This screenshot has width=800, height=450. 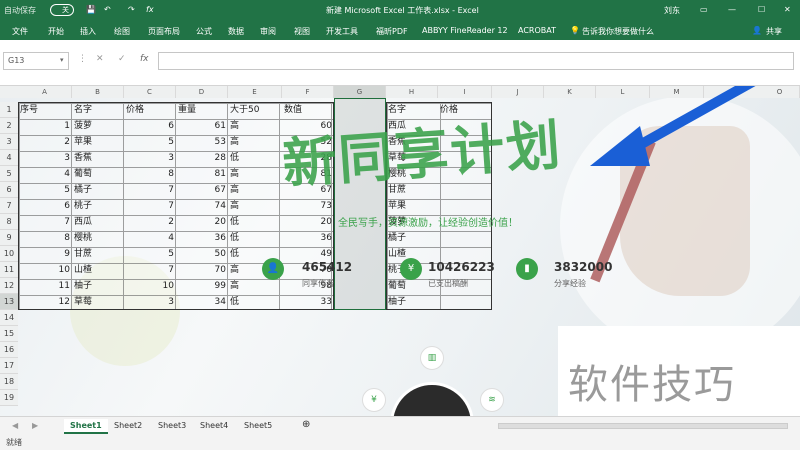 I want to click on row-header-item: 11, so click(x=9, y=270).